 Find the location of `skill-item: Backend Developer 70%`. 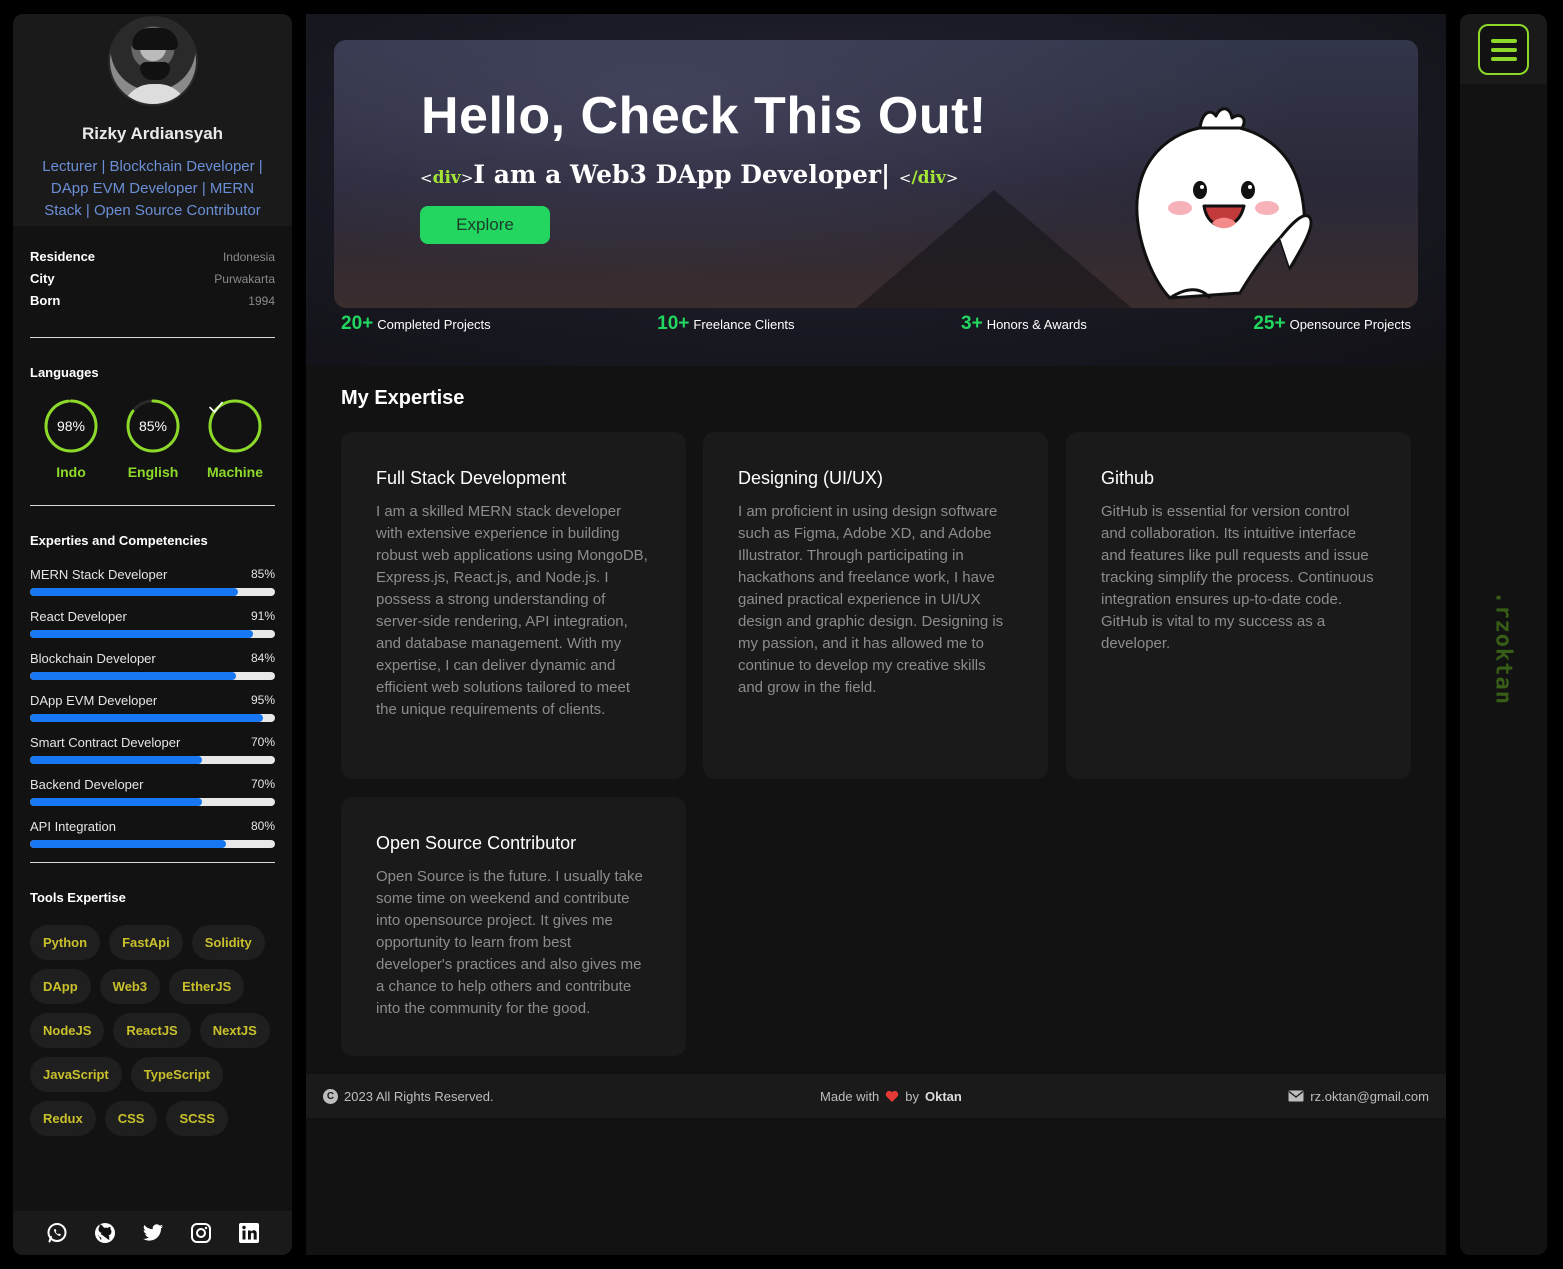

skill-item: Backend Developer 70% is located at coordinates (152, 791).